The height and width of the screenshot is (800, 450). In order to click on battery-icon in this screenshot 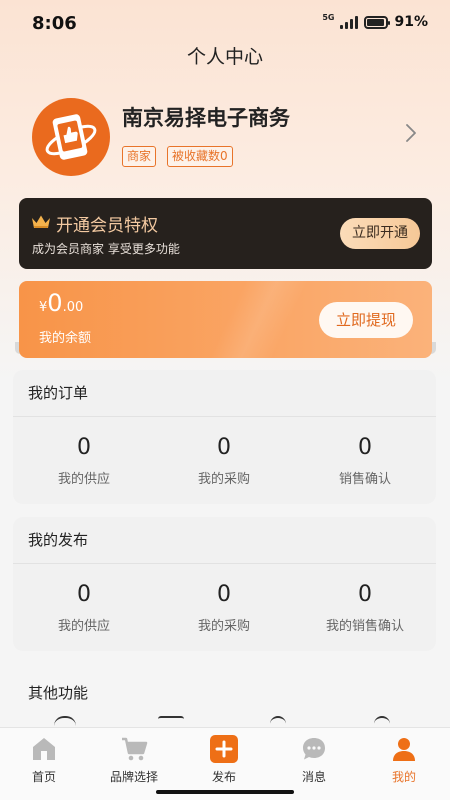, I will do `click(377, 22)`.